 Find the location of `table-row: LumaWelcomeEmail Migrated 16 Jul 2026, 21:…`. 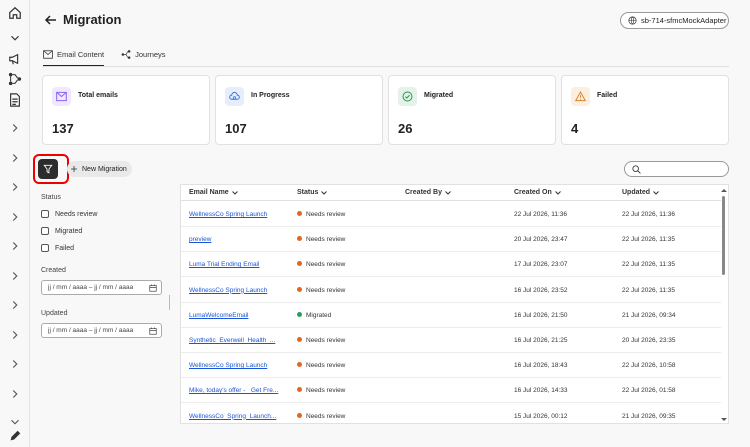

table-row: LumaWelcomeEmail Migrated 16 Jul 2026, 21:… is located at coordinates (451, 315).